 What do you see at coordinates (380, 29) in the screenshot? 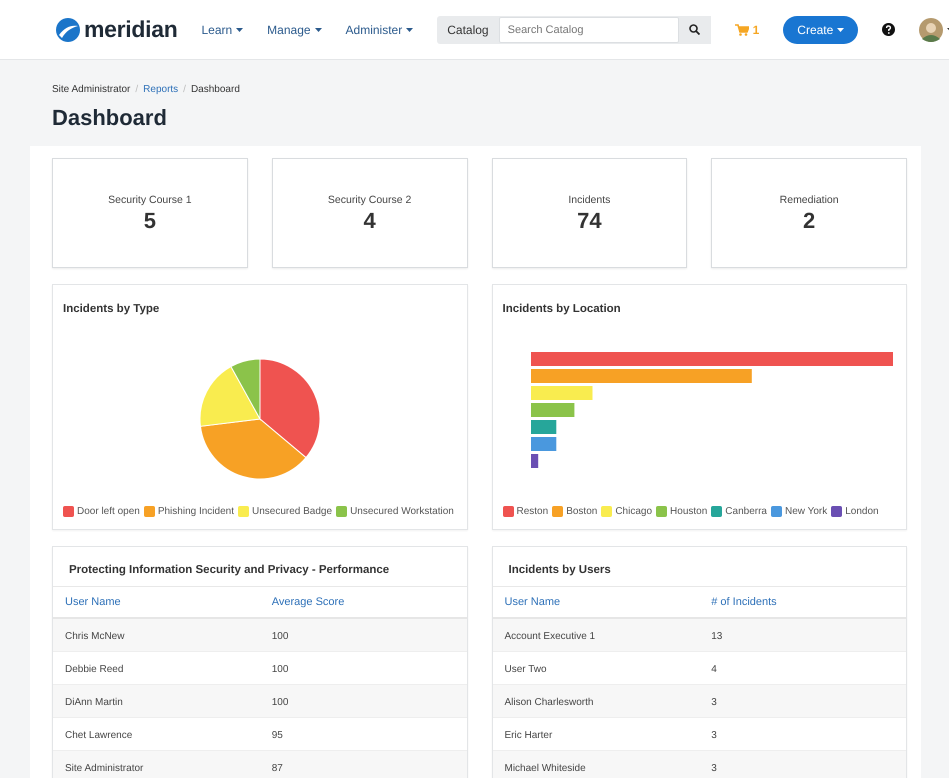
I see `nav-menu-link: Administer` at bounding box center [380, 29].